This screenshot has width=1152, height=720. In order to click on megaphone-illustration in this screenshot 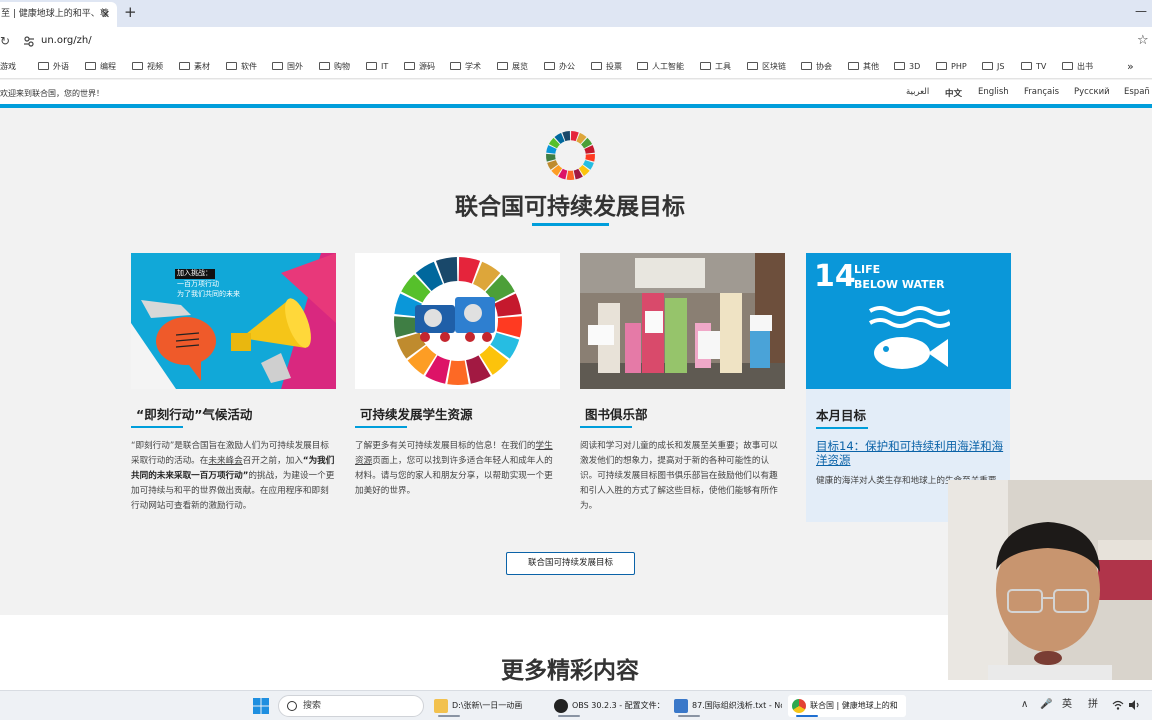, I will do `click(233, 321)`.